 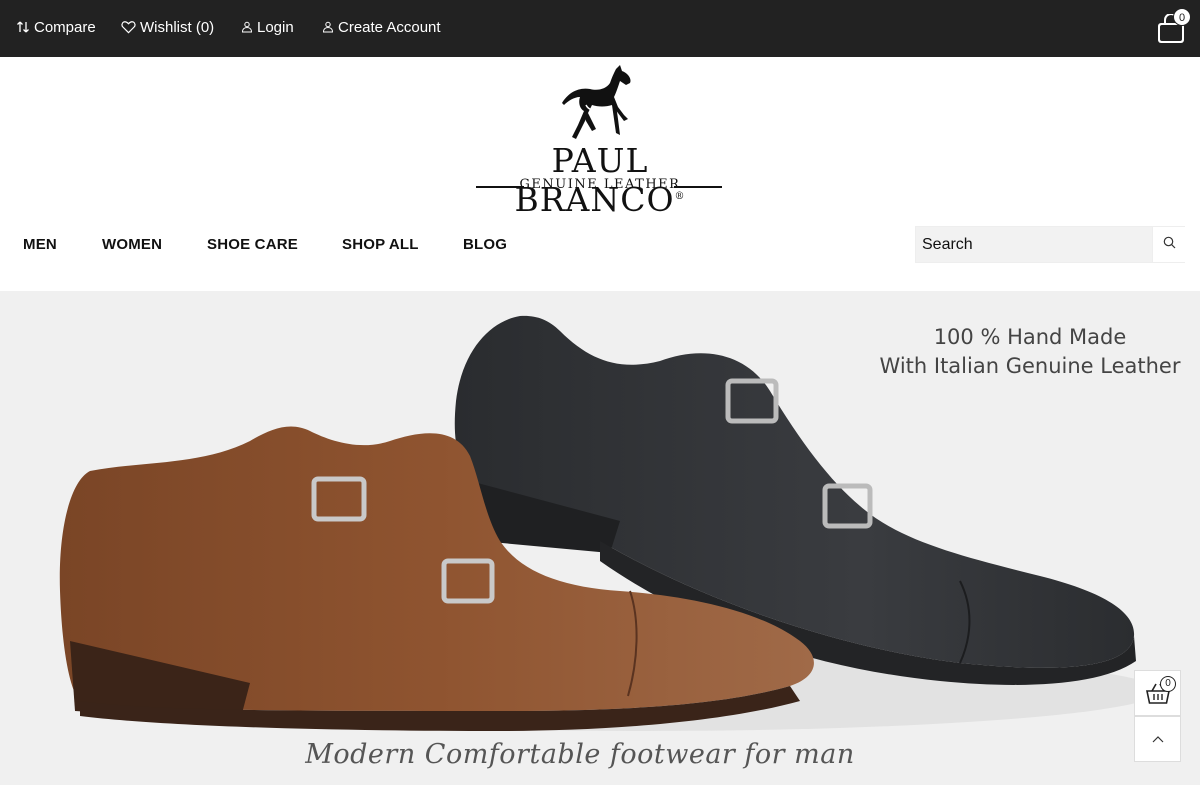 I want to click on create-account-label: Create Account, so click(x=389, y=27).